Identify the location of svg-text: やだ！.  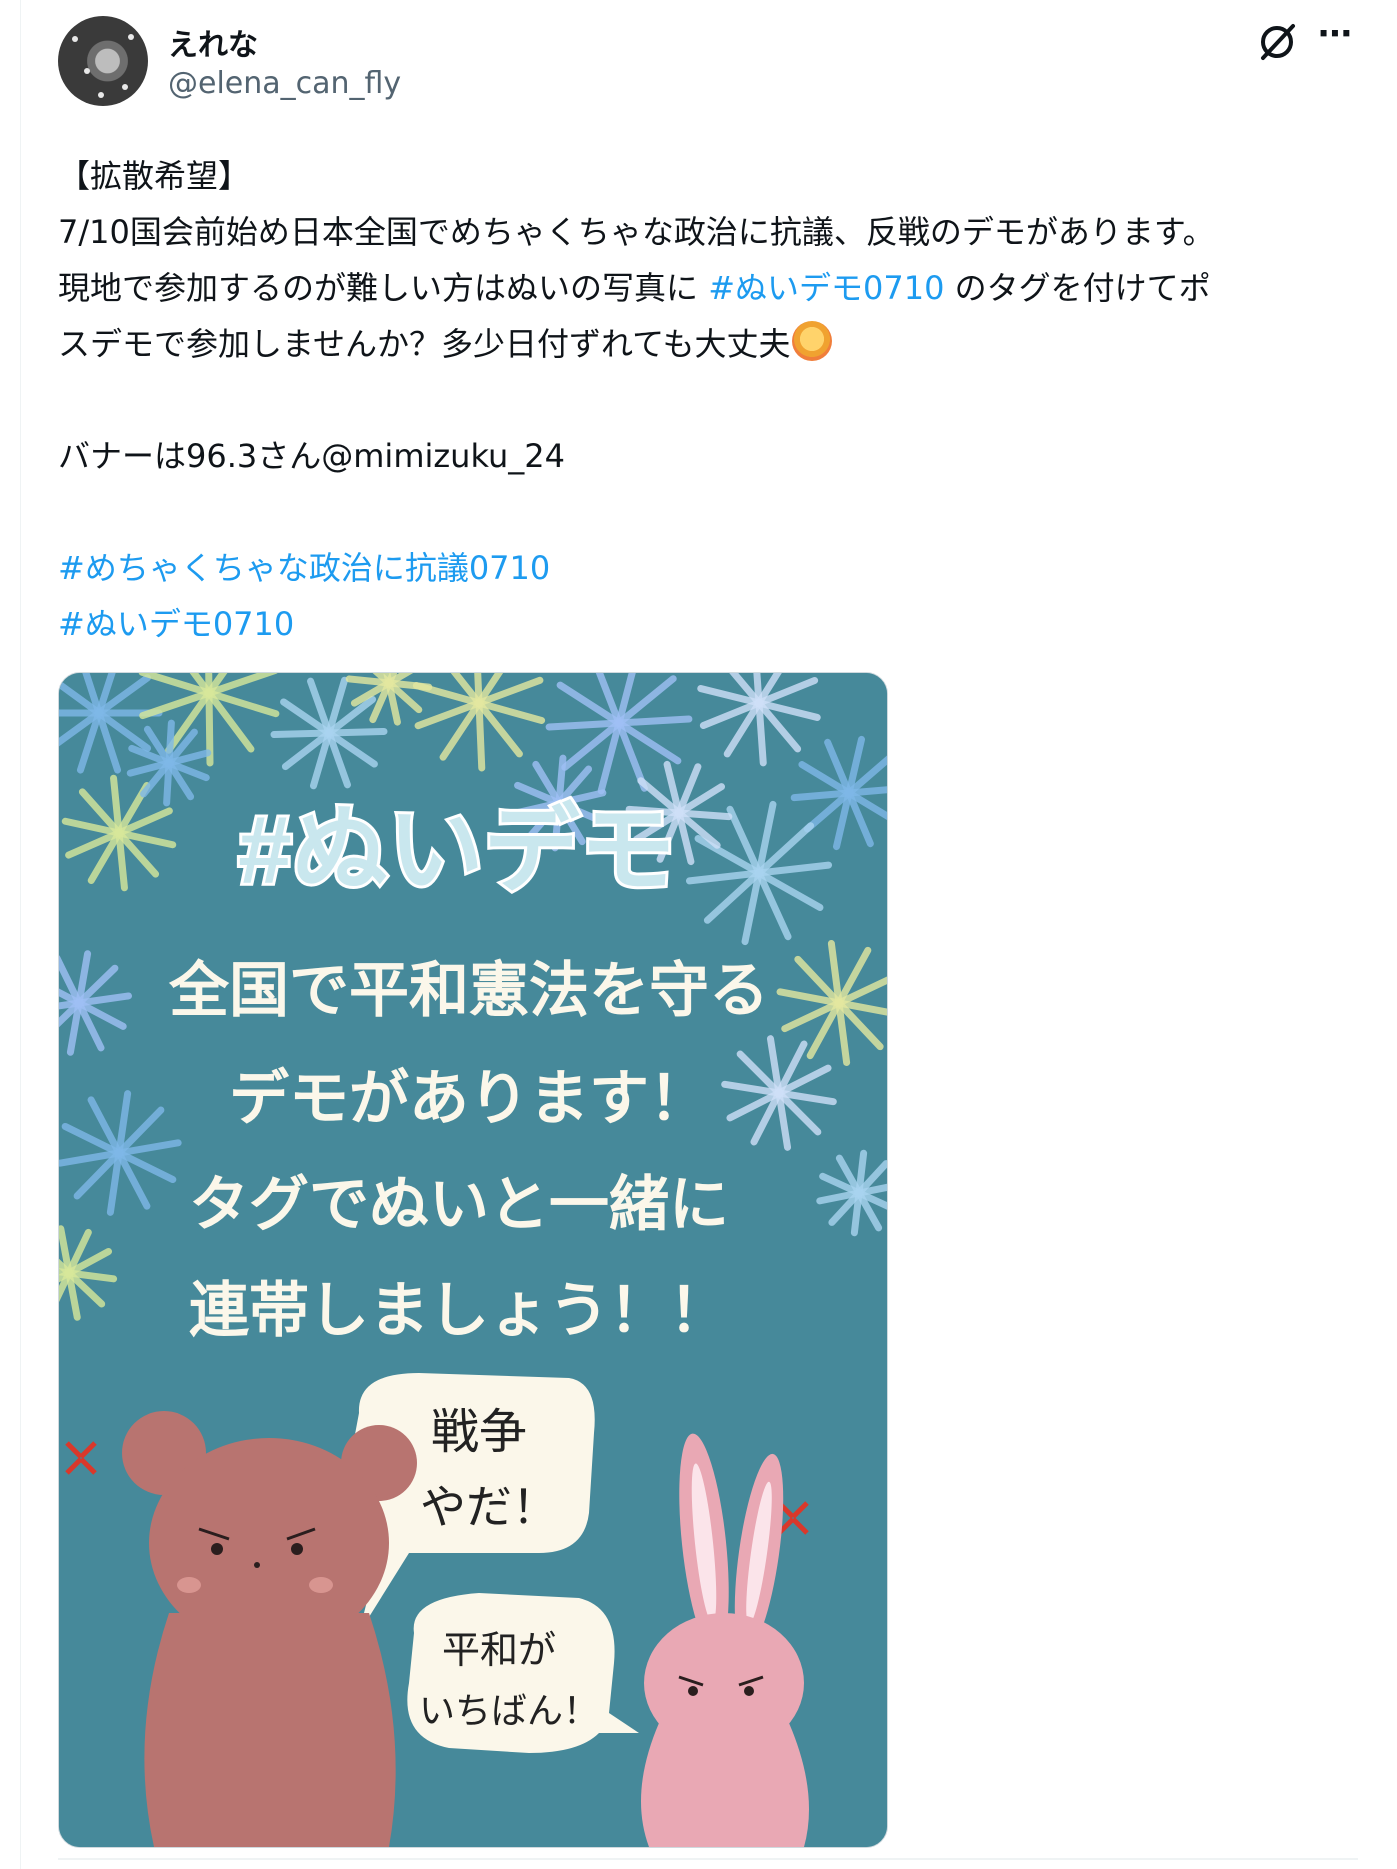
(489, 1507).